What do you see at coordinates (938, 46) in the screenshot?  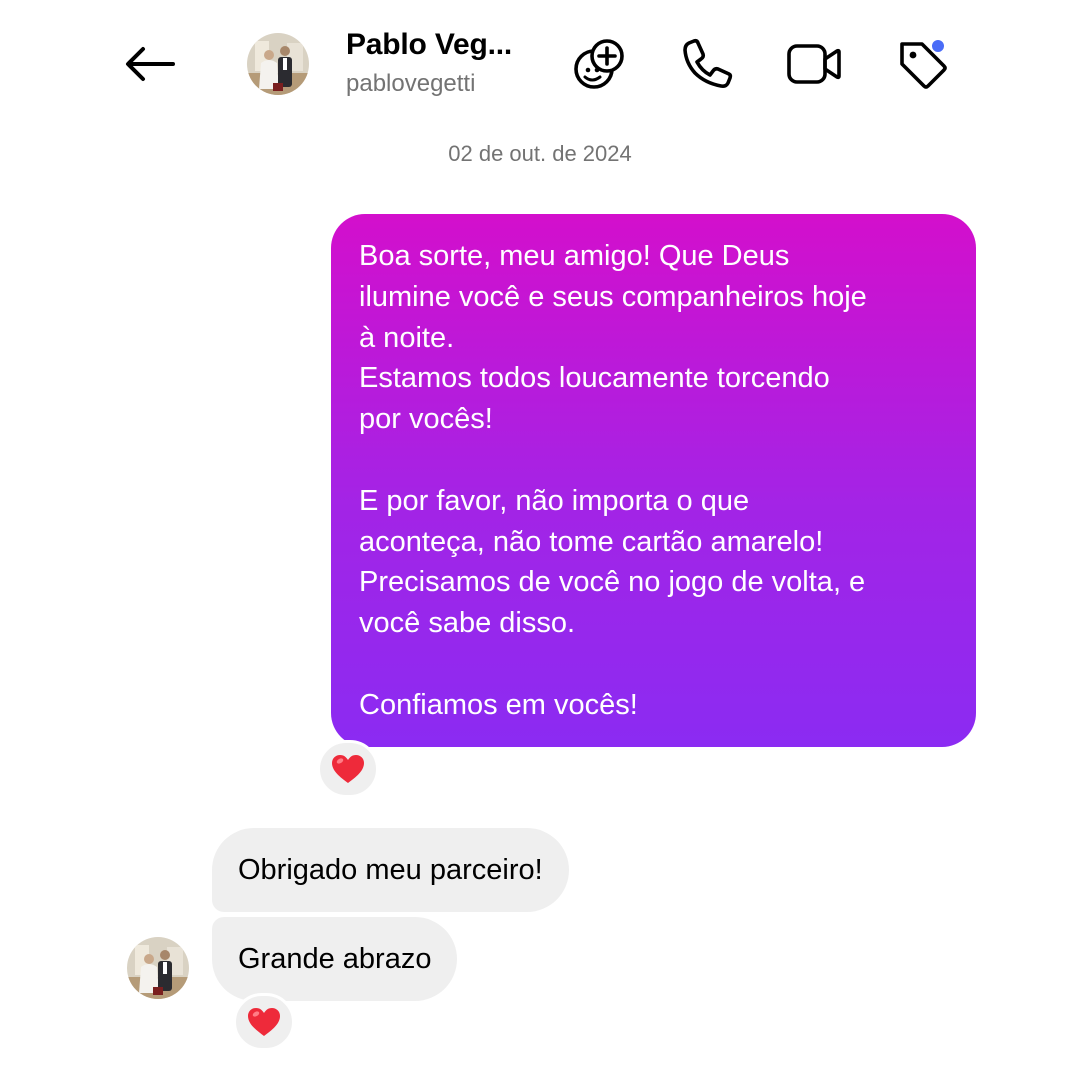 I see `notification-dot` at bounding box center [938, 46].